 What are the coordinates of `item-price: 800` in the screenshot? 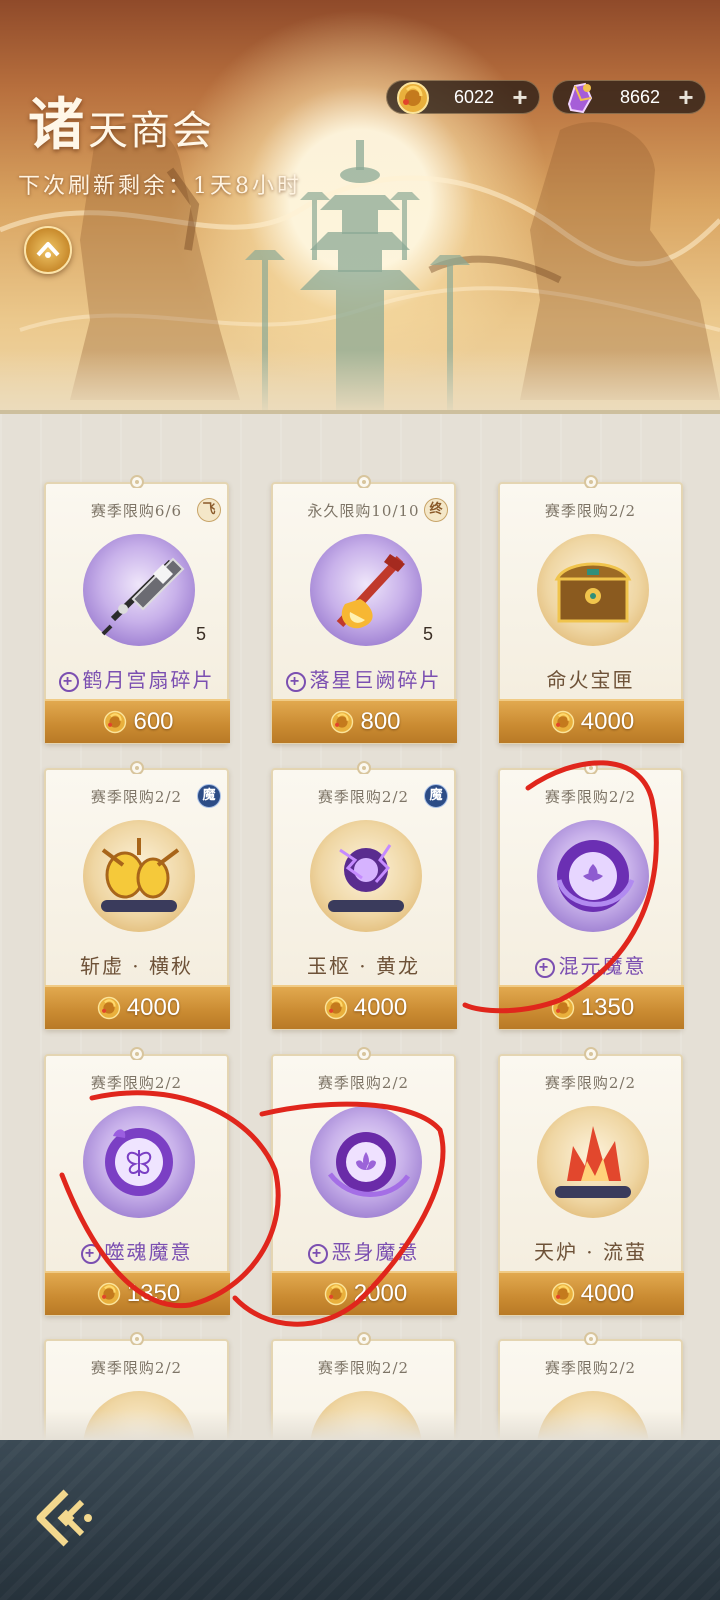 It's located at (380, 721).